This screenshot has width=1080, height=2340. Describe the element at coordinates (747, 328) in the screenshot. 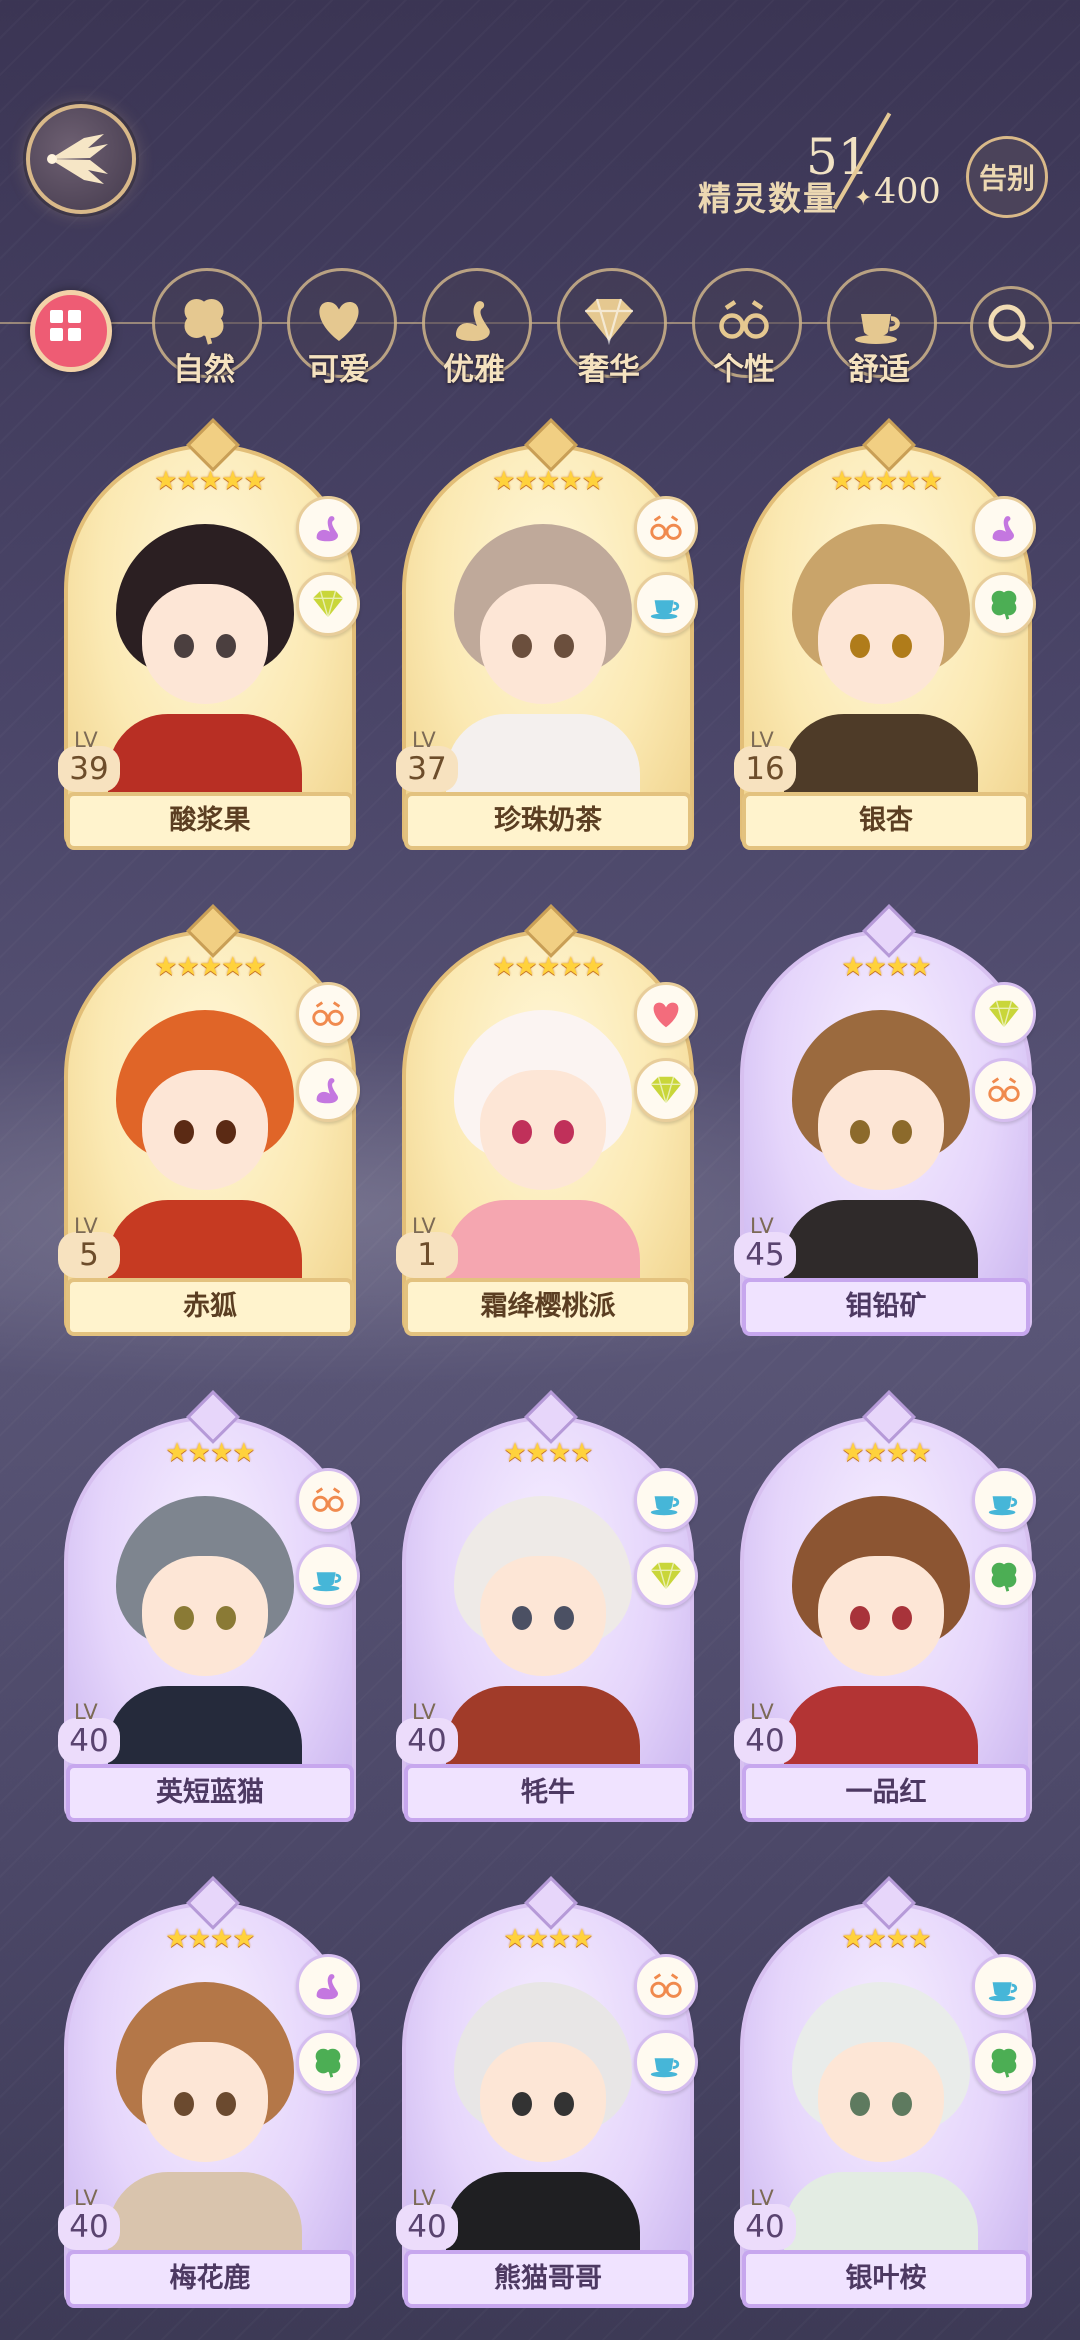

I see `filter-glasses: 个性` at that location.